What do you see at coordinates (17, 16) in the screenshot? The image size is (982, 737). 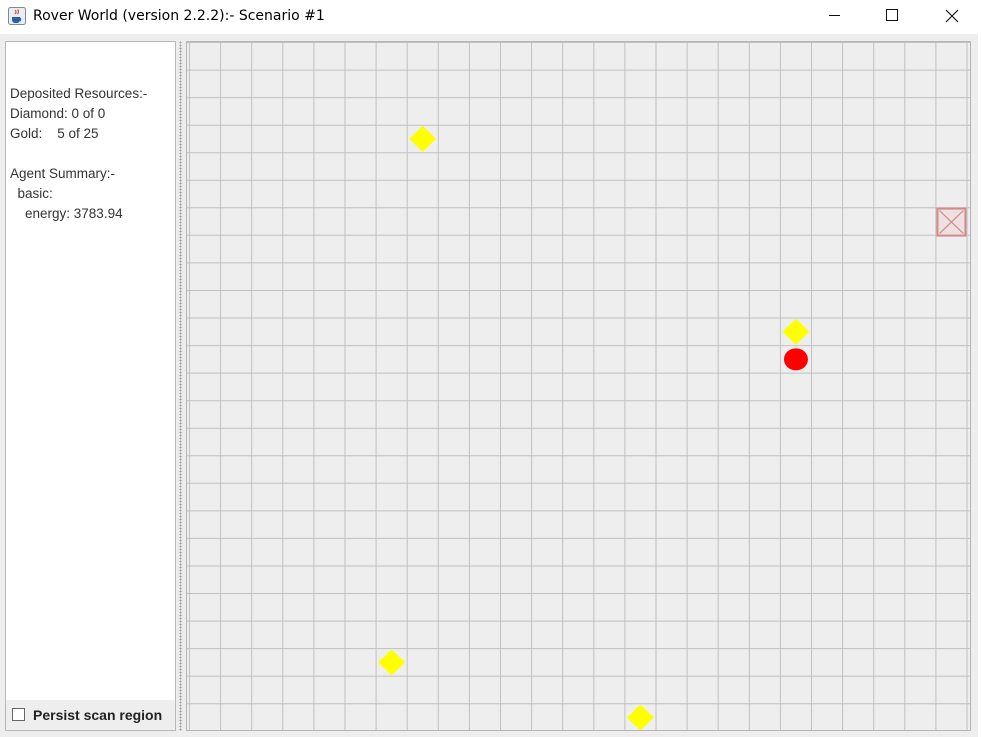 I see `java-coffee-cup-icon` at bounding box center [17, 16].